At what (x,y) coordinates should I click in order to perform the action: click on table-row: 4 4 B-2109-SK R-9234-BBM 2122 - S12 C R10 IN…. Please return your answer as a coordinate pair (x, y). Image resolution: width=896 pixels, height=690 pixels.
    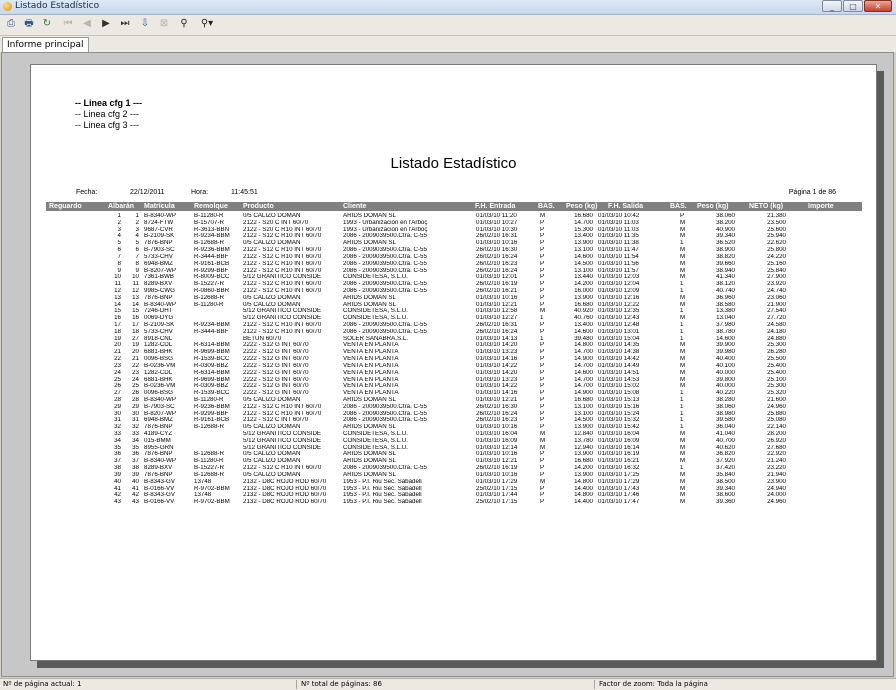
    Looking at the image, I should click on (454, 236).